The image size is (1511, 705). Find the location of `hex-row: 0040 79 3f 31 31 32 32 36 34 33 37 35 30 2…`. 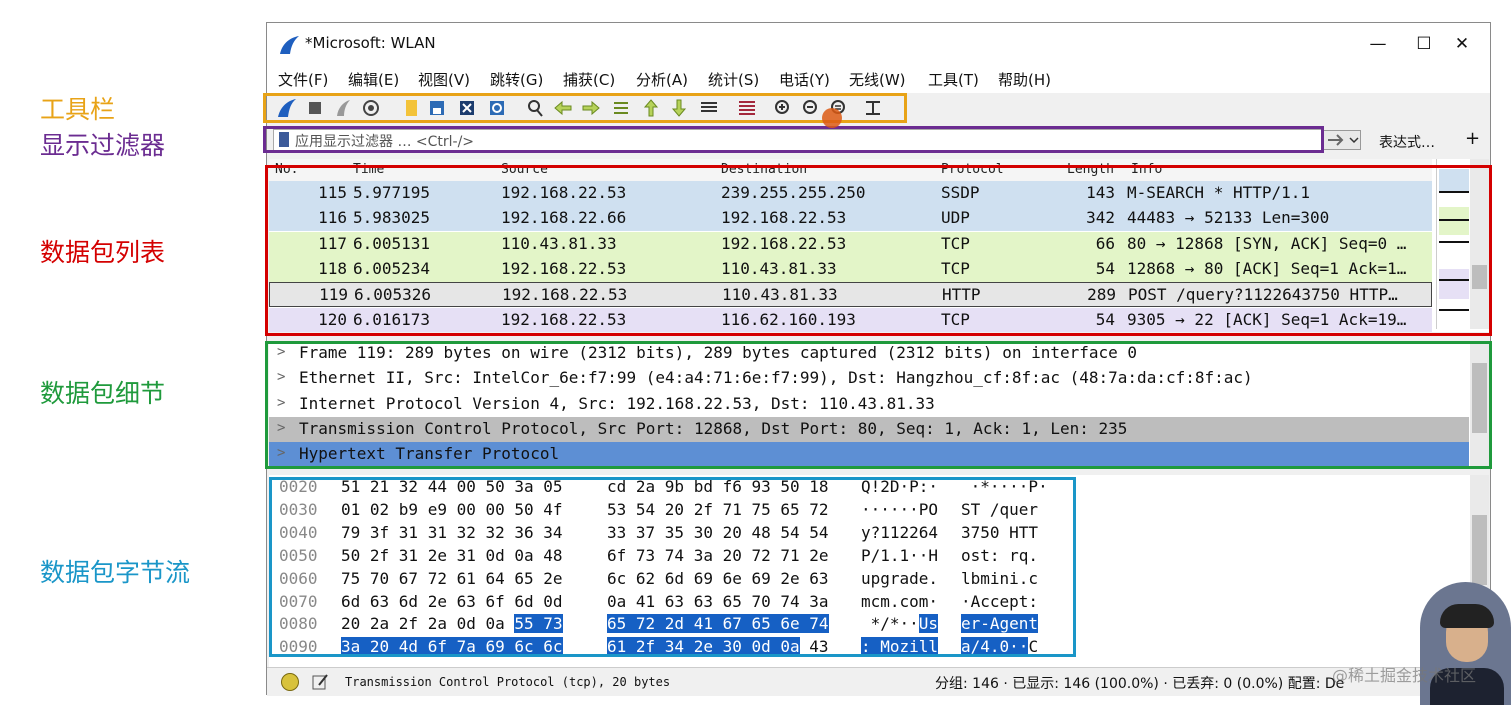

hex-row: 0040 79 3f 31 31 32 32 36 34 33 37 35 30 2… is located at coordinates (869, 532).